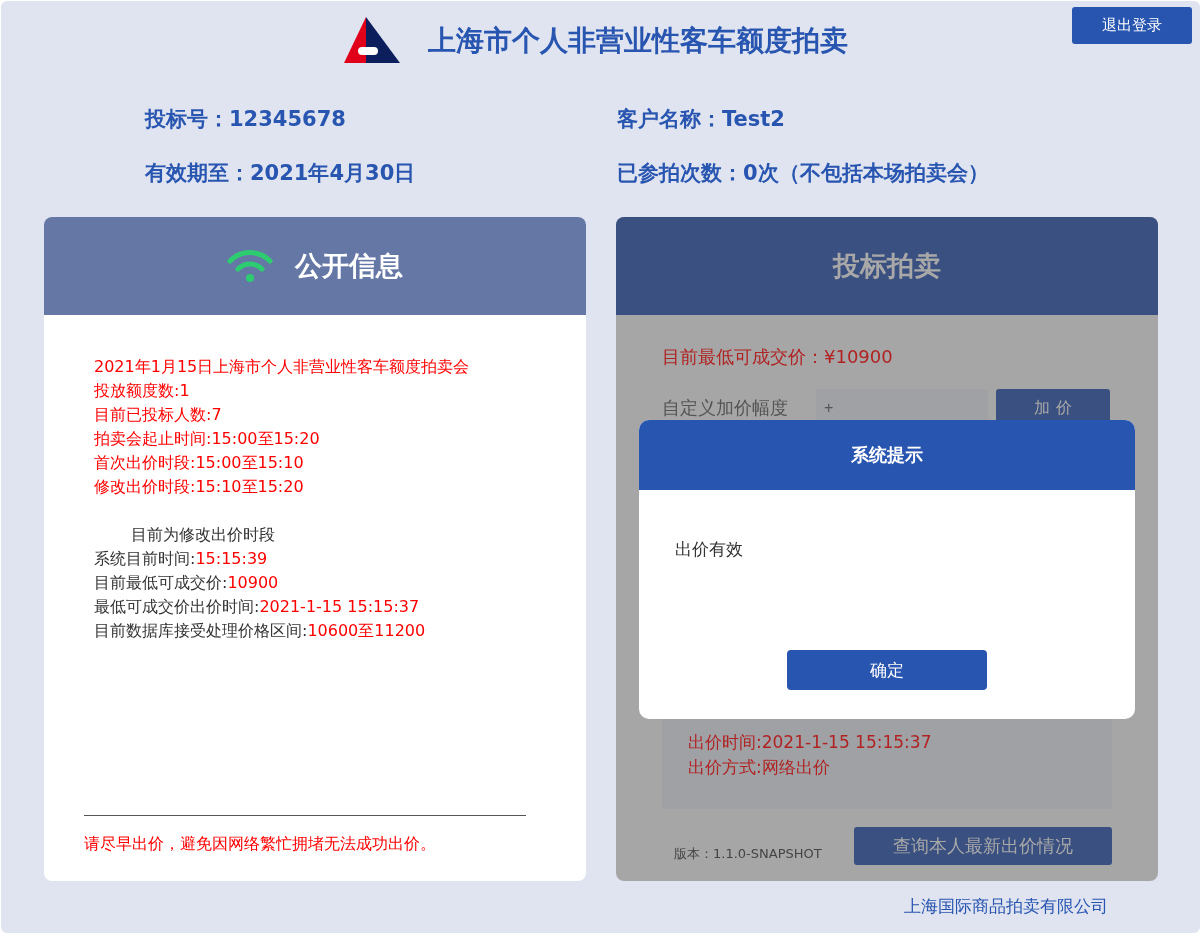 The height and width of the screenshot is (936, 1203). What do you see at coordinates (199, 487) in the screenshot?
I see `info-line: 修改出价时段:15:10至15:20` at bounding box center [199, 487].